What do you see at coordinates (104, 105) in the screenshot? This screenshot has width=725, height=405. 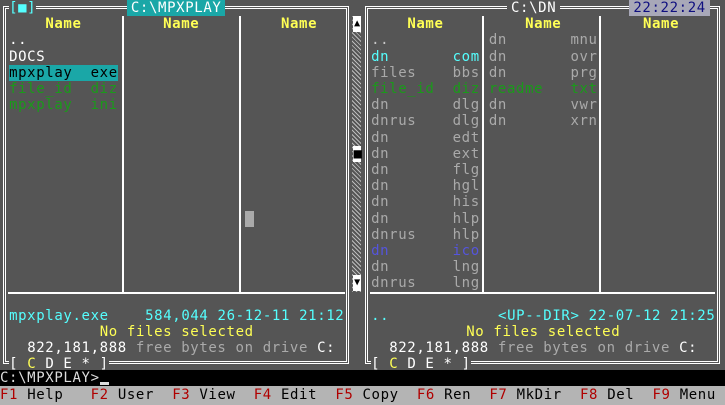 I see `file-ext: ini` at bounding box center [104, 105].